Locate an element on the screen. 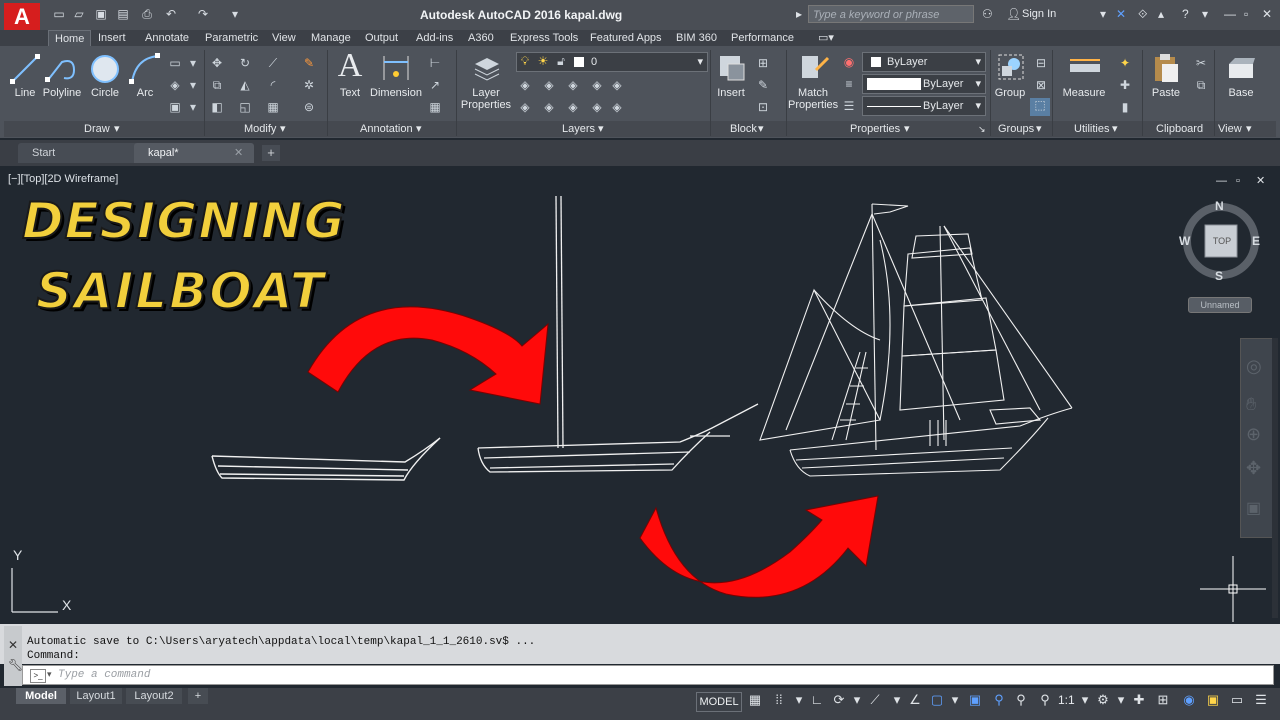  viewcube-north: N is located at coordinates (1219, 206).